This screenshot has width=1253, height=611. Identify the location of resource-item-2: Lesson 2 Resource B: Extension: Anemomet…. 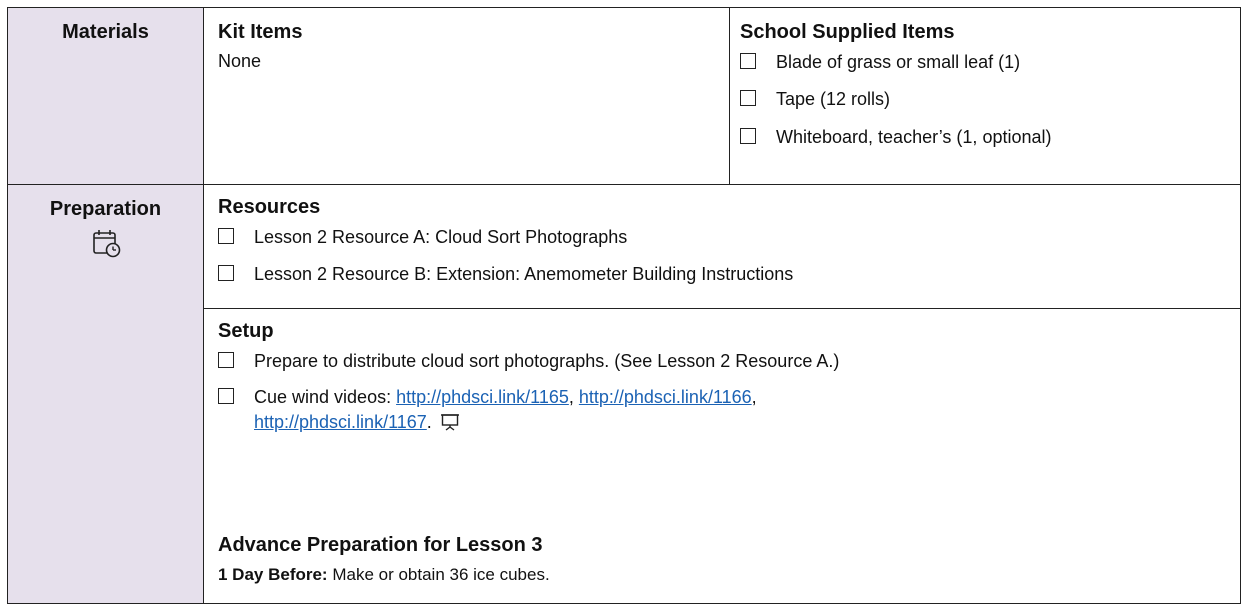
(722, 274).